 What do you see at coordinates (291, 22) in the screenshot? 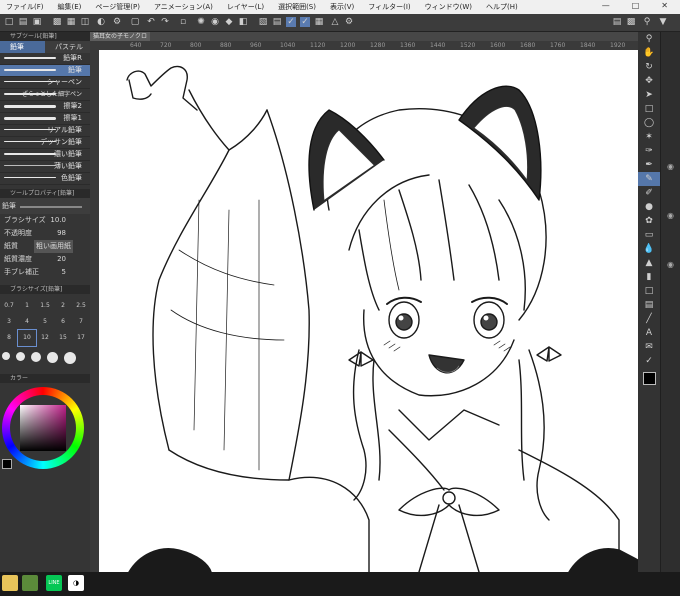
I see `snap-ruler-icon: ✓` at bounding box center [291, 22].